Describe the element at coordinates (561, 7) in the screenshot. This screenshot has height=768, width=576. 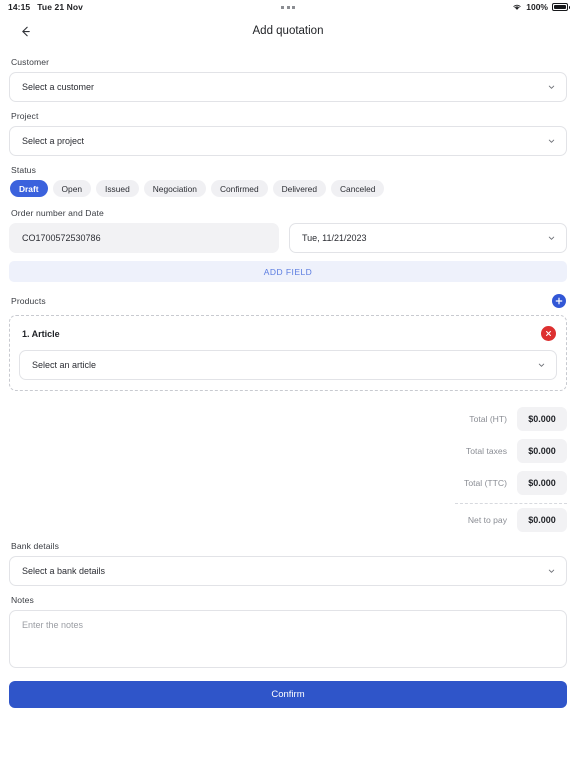
I see `battery-full-icon` at that location.